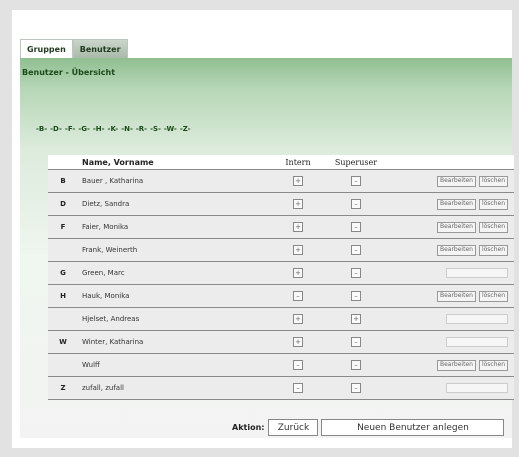 This screenshot has width=519, height=457. What do you see at coordinates (281, 162) in the screenshot?
I see `table-header-row: Name, Vorname Intern Superuser` at bounding box center [281, 162].